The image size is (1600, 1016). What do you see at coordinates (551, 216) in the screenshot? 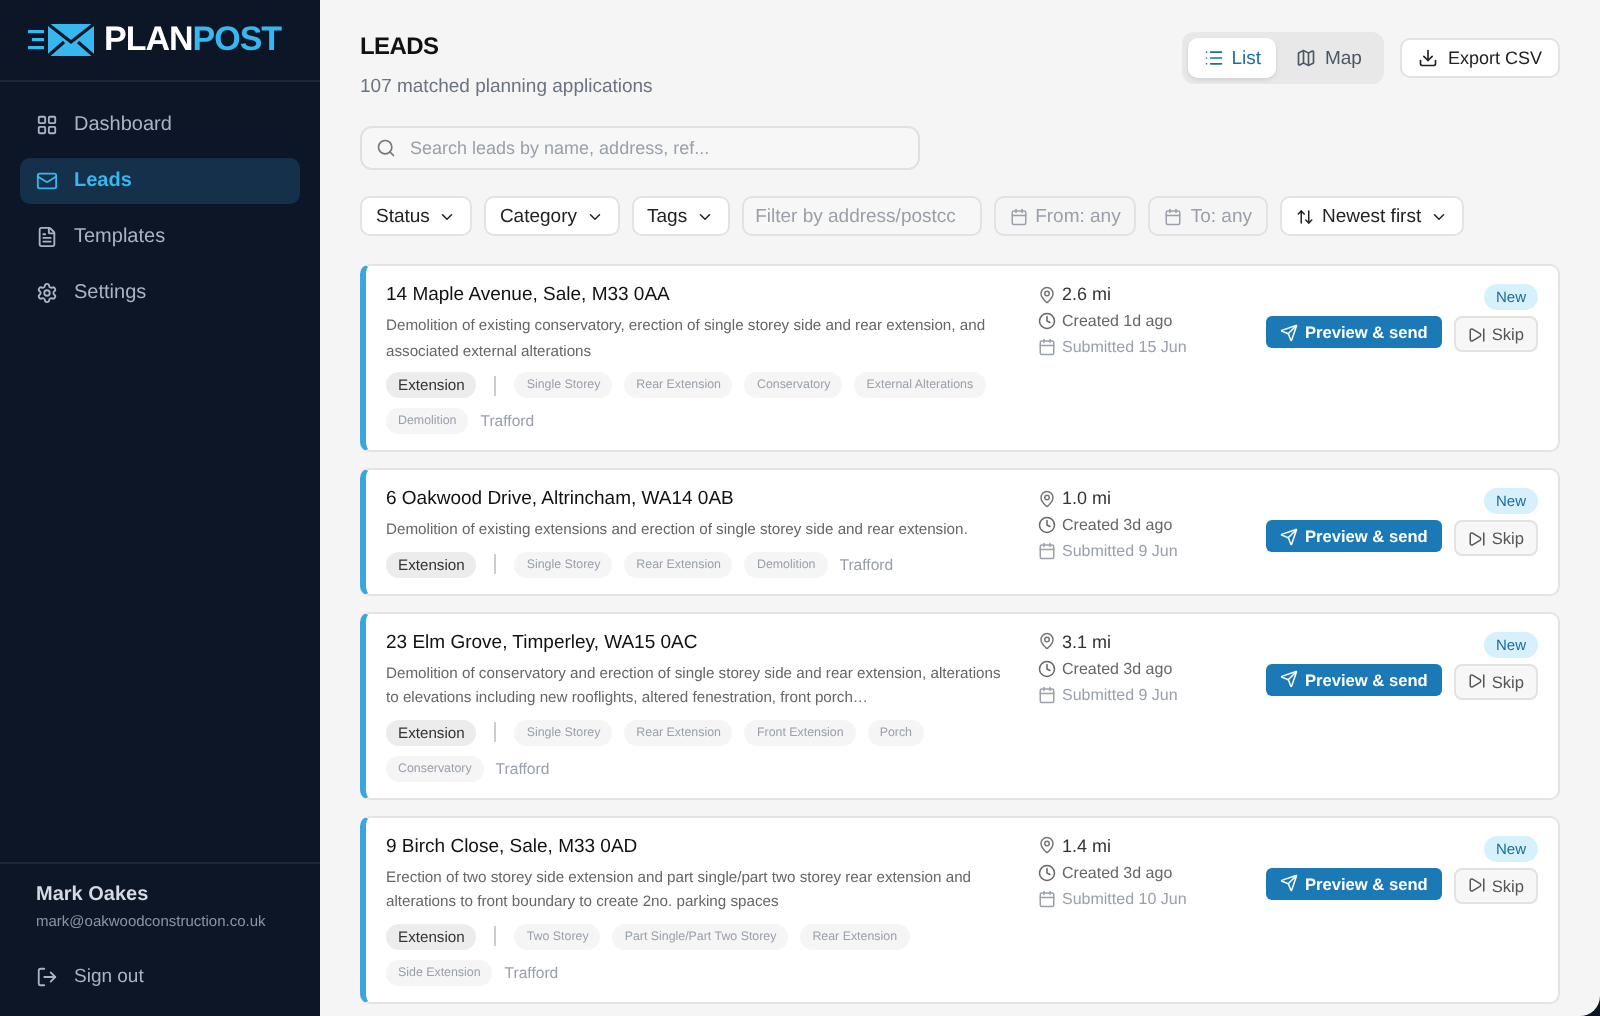
I see `filter-dropdown: Category` at bounding box center [551, 216].